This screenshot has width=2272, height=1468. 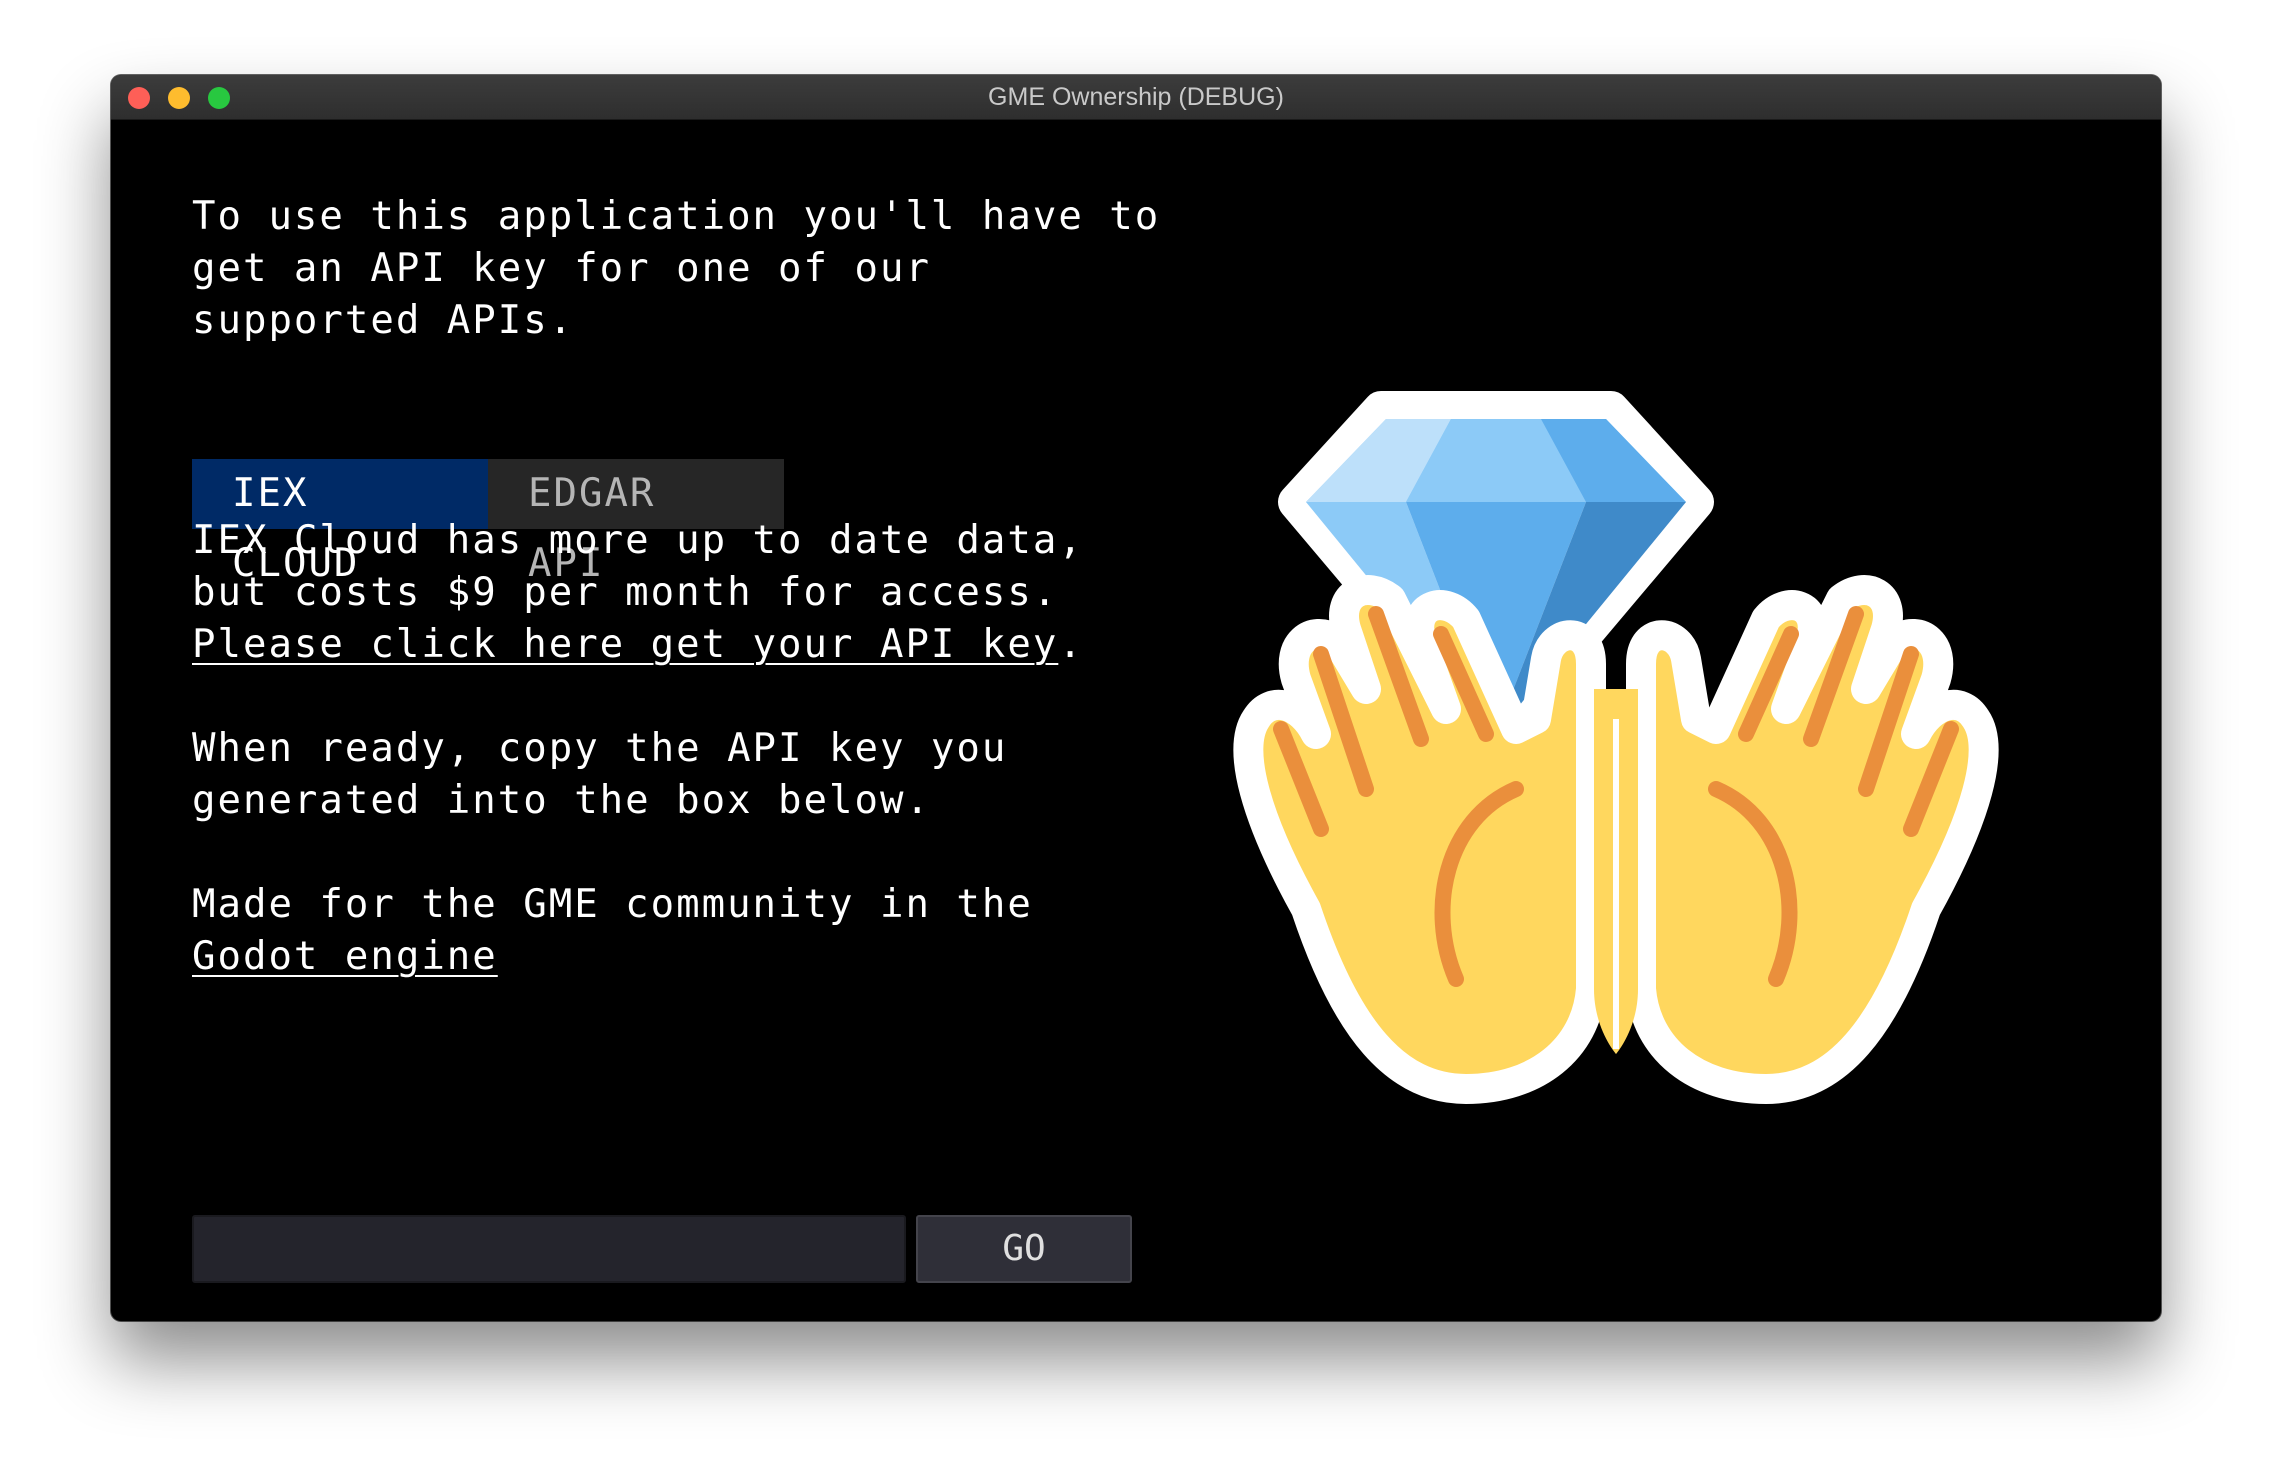 I want to click on intro-line-2: get an API key for one of our, so click(x=561, y=268).